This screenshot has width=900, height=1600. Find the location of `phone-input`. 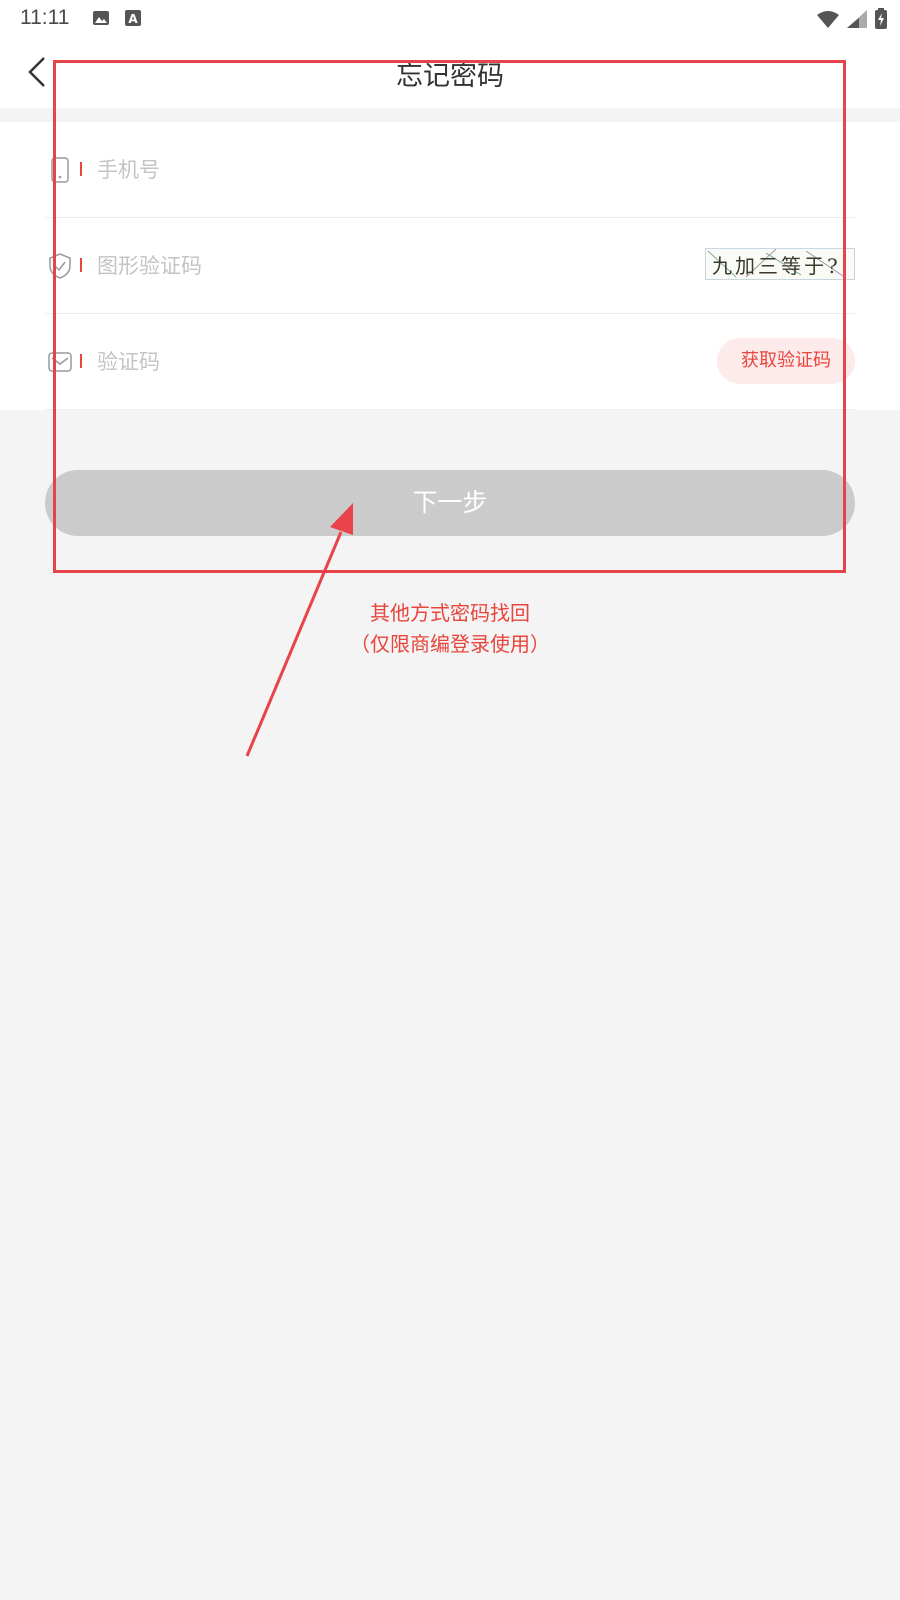

phone-input is located at coordinates (377, 170).